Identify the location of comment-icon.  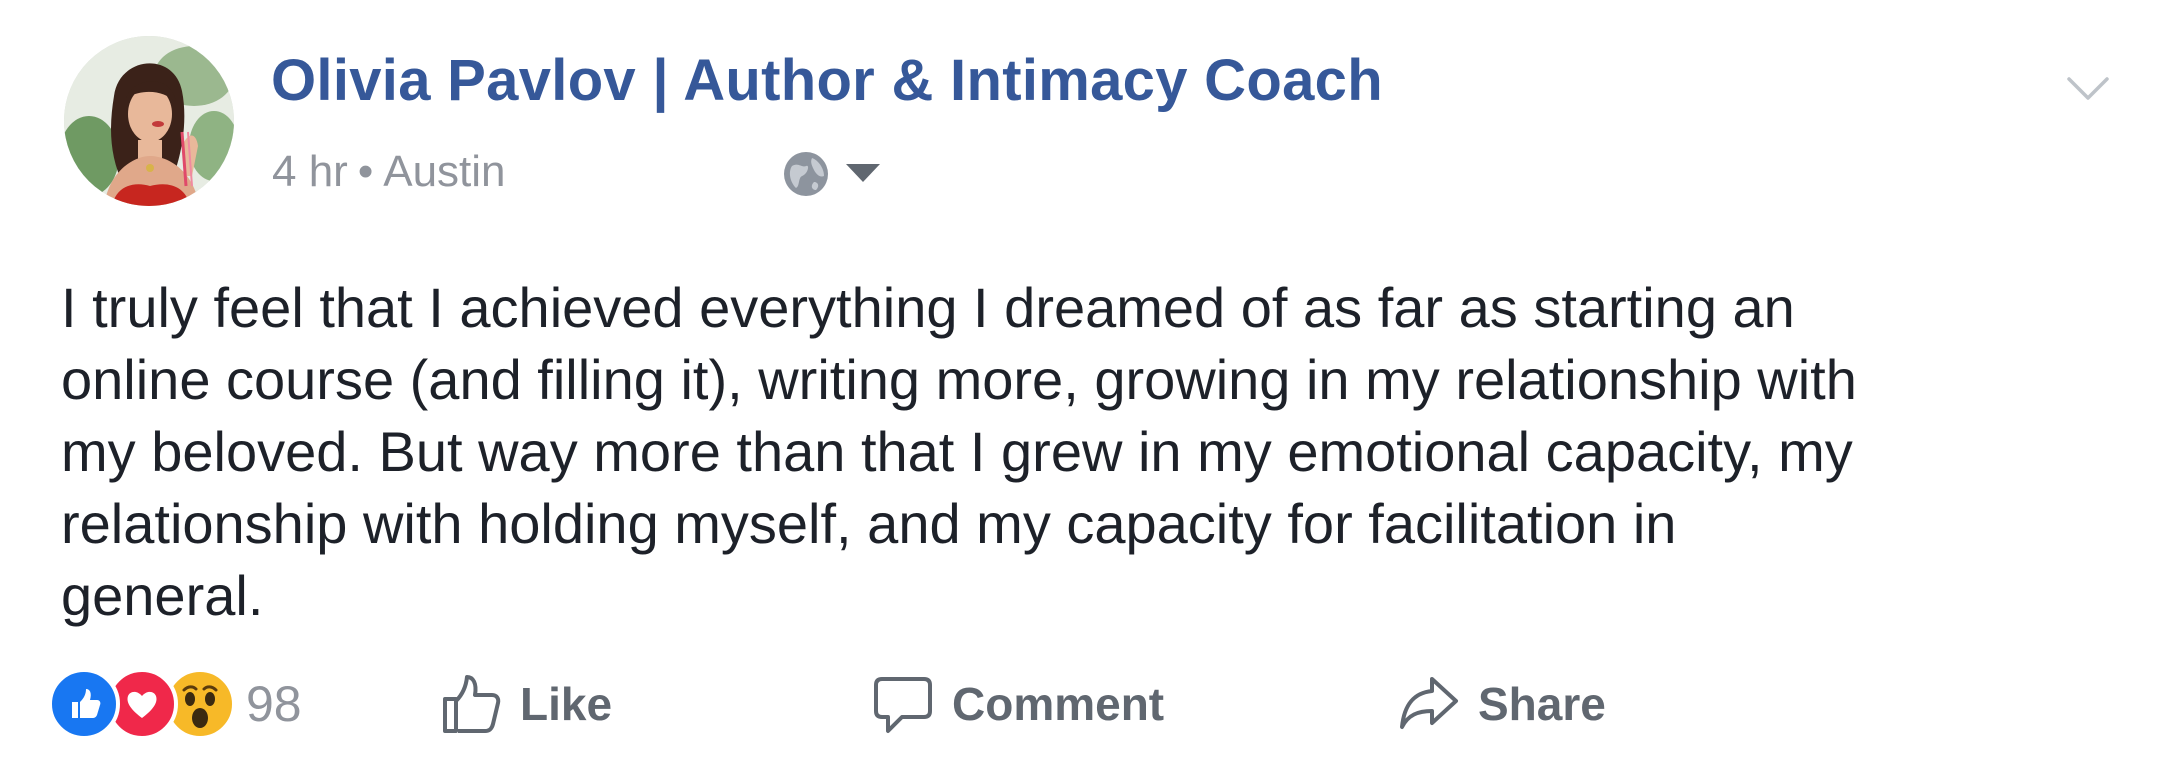
(903, 705).